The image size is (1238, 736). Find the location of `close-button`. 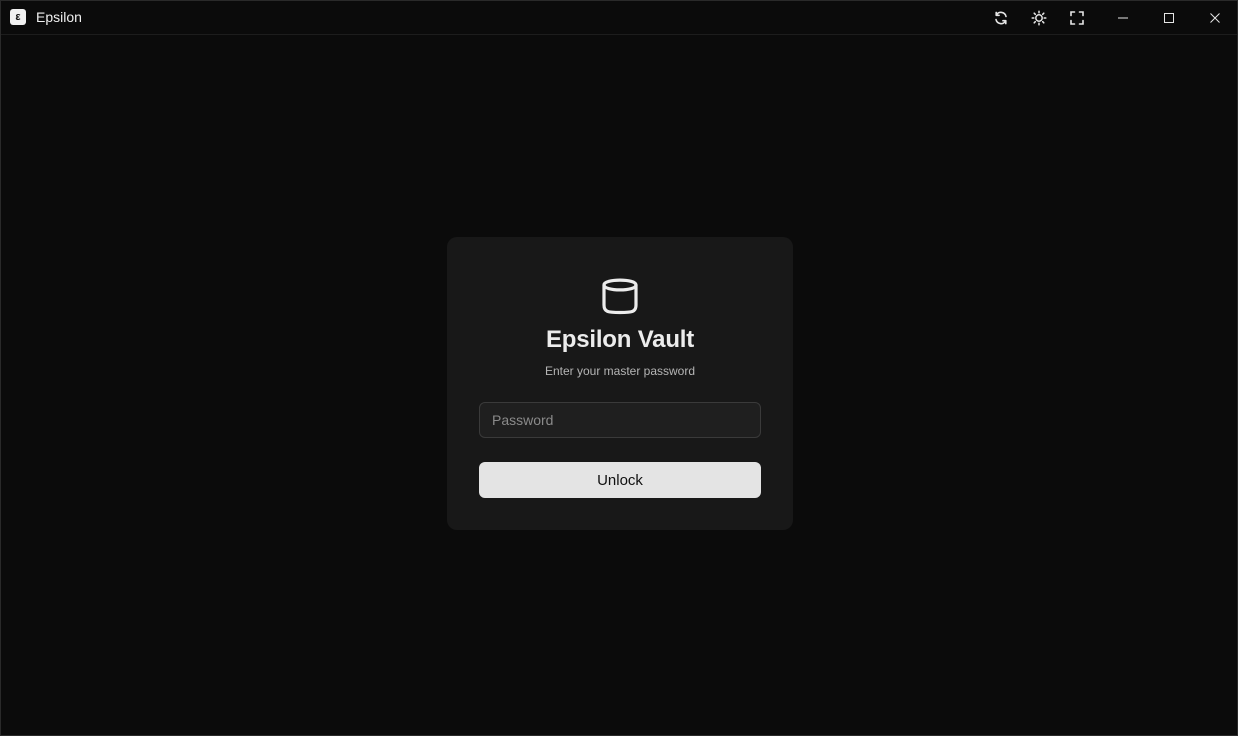

close-button is located at coordinates (1215, 18).